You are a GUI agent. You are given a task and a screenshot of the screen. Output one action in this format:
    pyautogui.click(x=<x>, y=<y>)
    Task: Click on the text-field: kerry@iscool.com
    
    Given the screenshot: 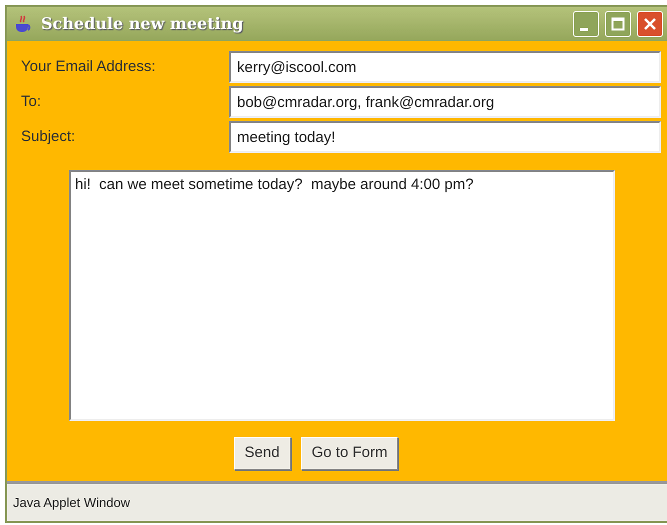 What is the action you would take?
    pyautogui.click(x=445, y=67)
    